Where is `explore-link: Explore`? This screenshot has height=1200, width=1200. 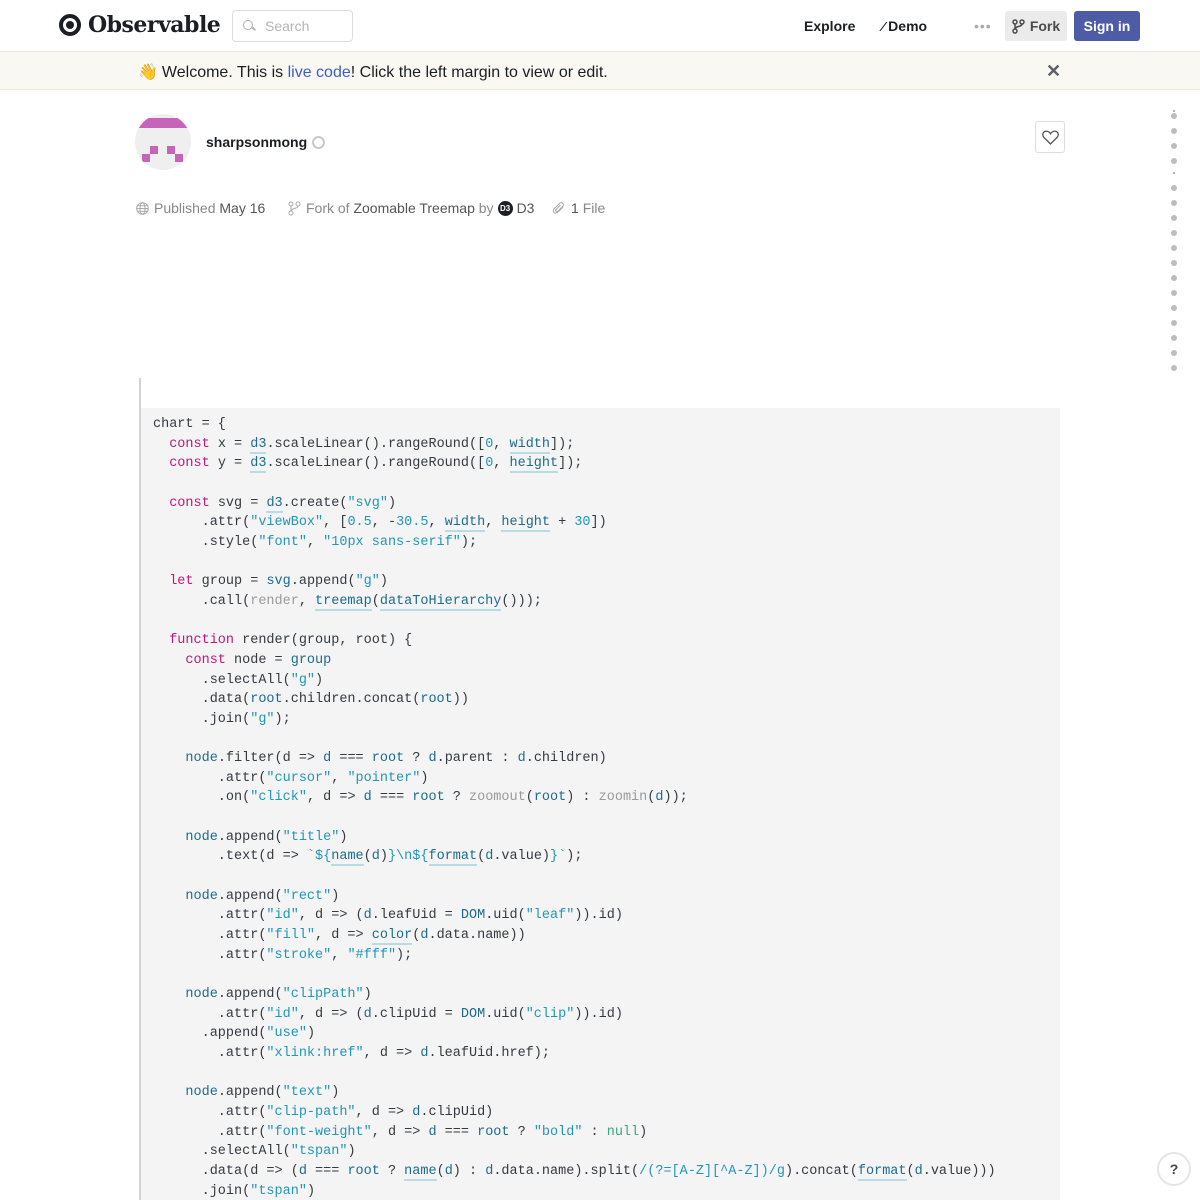
explore-link: Explore is located at coordinates (829, 26).